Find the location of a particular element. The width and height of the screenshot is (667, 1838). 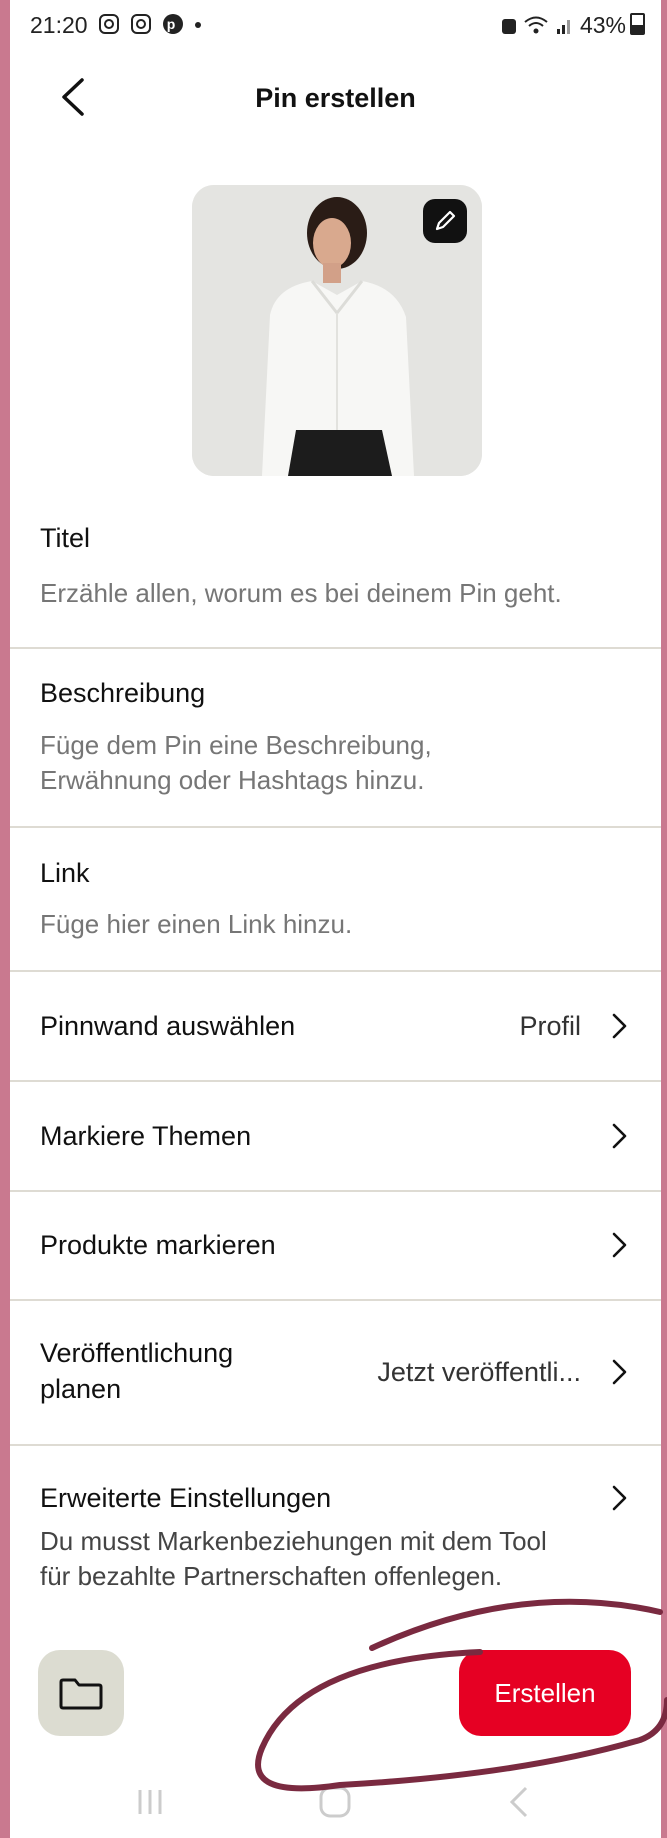

pinterest-icon: p is located at coordinates (173, 24).